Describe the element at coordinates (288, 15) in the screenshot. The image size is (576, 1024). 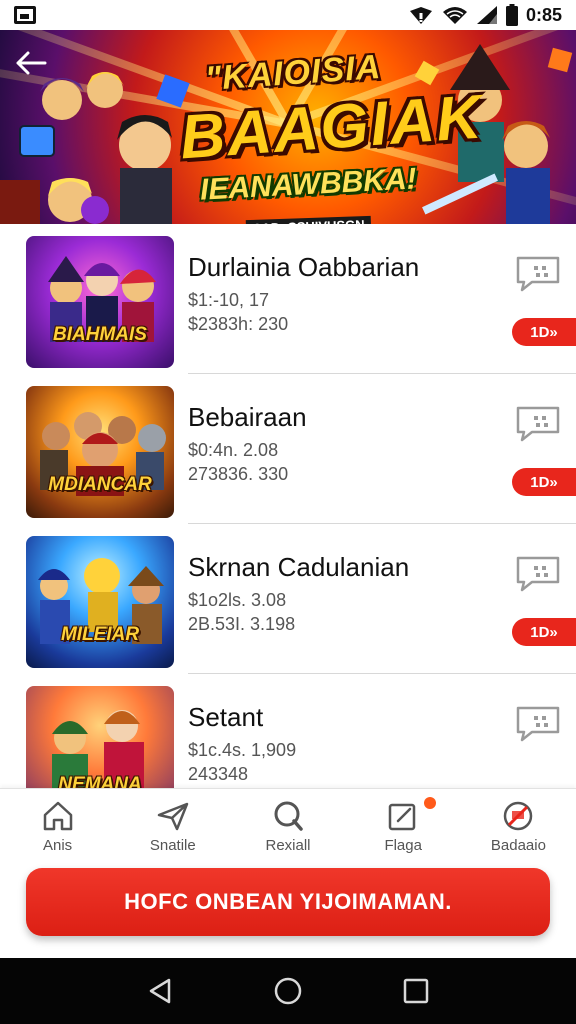
I see `status-bar: 0:85` at that location.